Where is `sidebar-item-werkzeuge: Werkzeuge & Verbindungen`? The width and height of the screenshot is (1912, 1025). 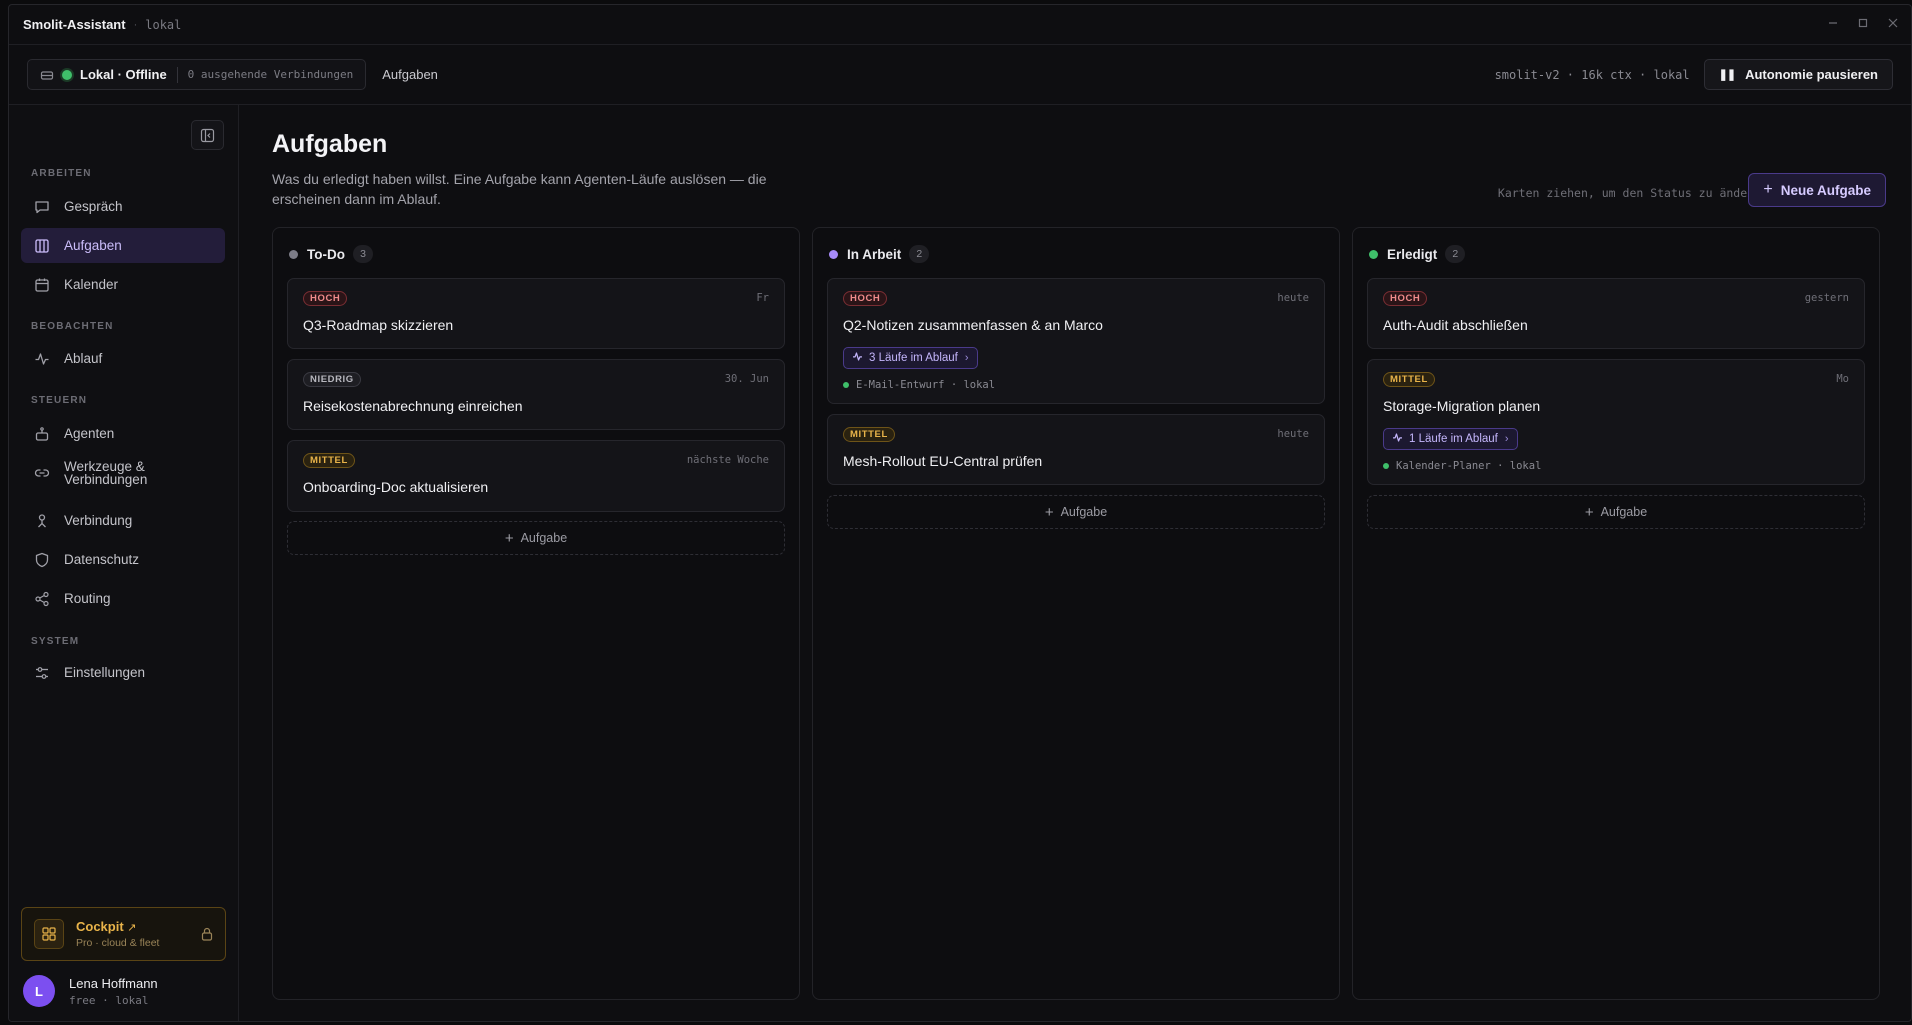
sidebar-item-werkzeuge: Werkzeuge & Verbindungen is located at coordinates (123, 472).